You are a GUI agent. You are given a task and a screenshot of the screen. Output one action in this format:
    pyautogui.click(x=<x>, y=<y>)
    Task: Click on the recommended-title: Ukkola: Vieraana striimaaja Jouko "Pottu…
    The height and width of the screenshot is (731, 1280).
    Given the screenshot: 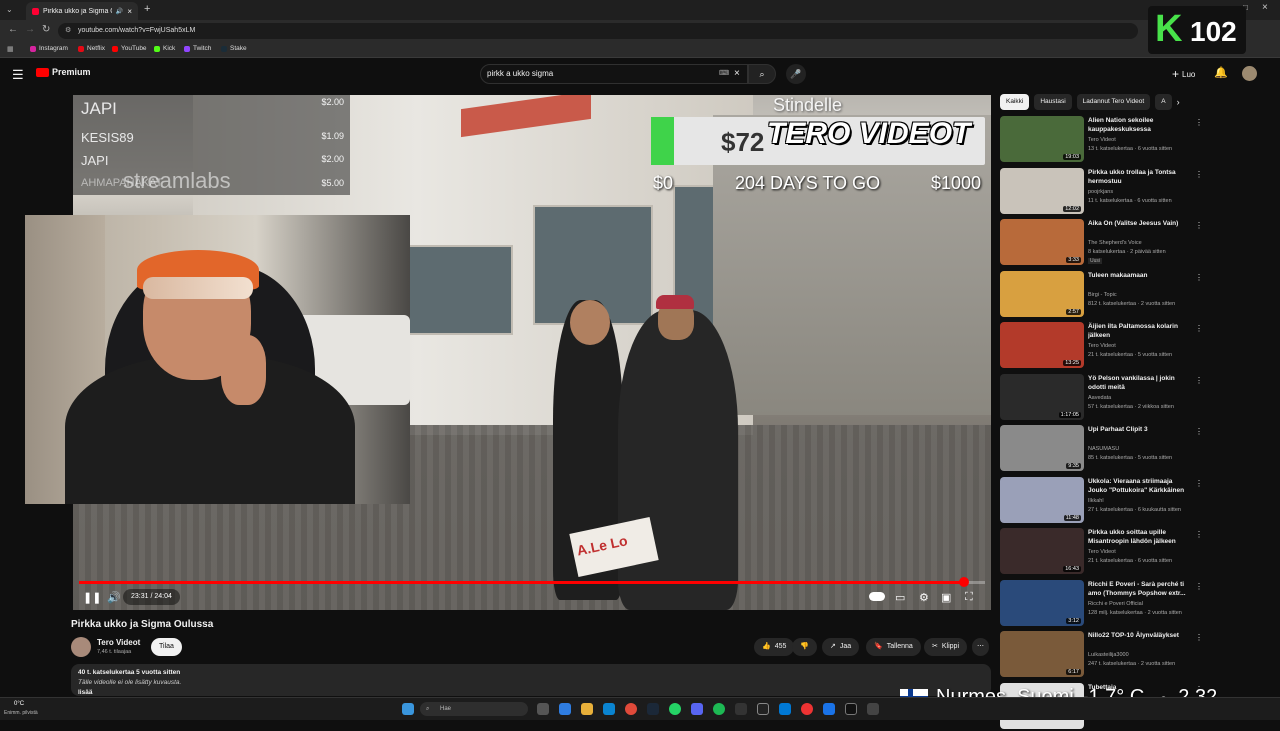 What is the action you would take?
    pyautogui.click(x=1140, y=486)
    